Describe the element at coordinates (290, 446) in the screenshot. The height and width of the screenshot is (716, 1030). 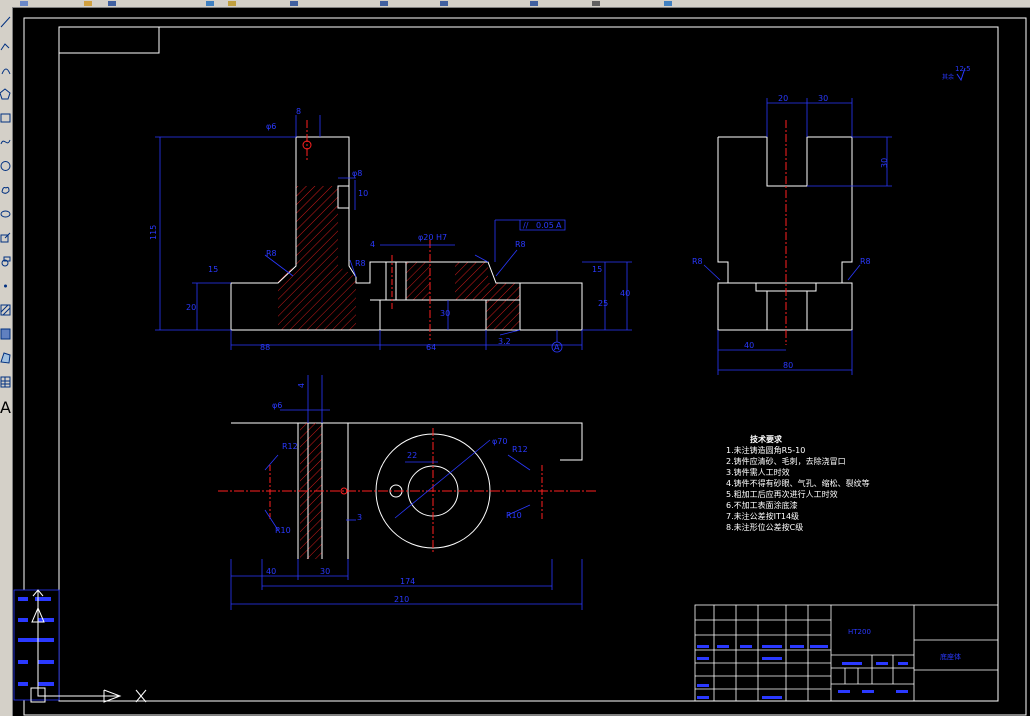
I see `top-dim-r12l: R12` at that location.